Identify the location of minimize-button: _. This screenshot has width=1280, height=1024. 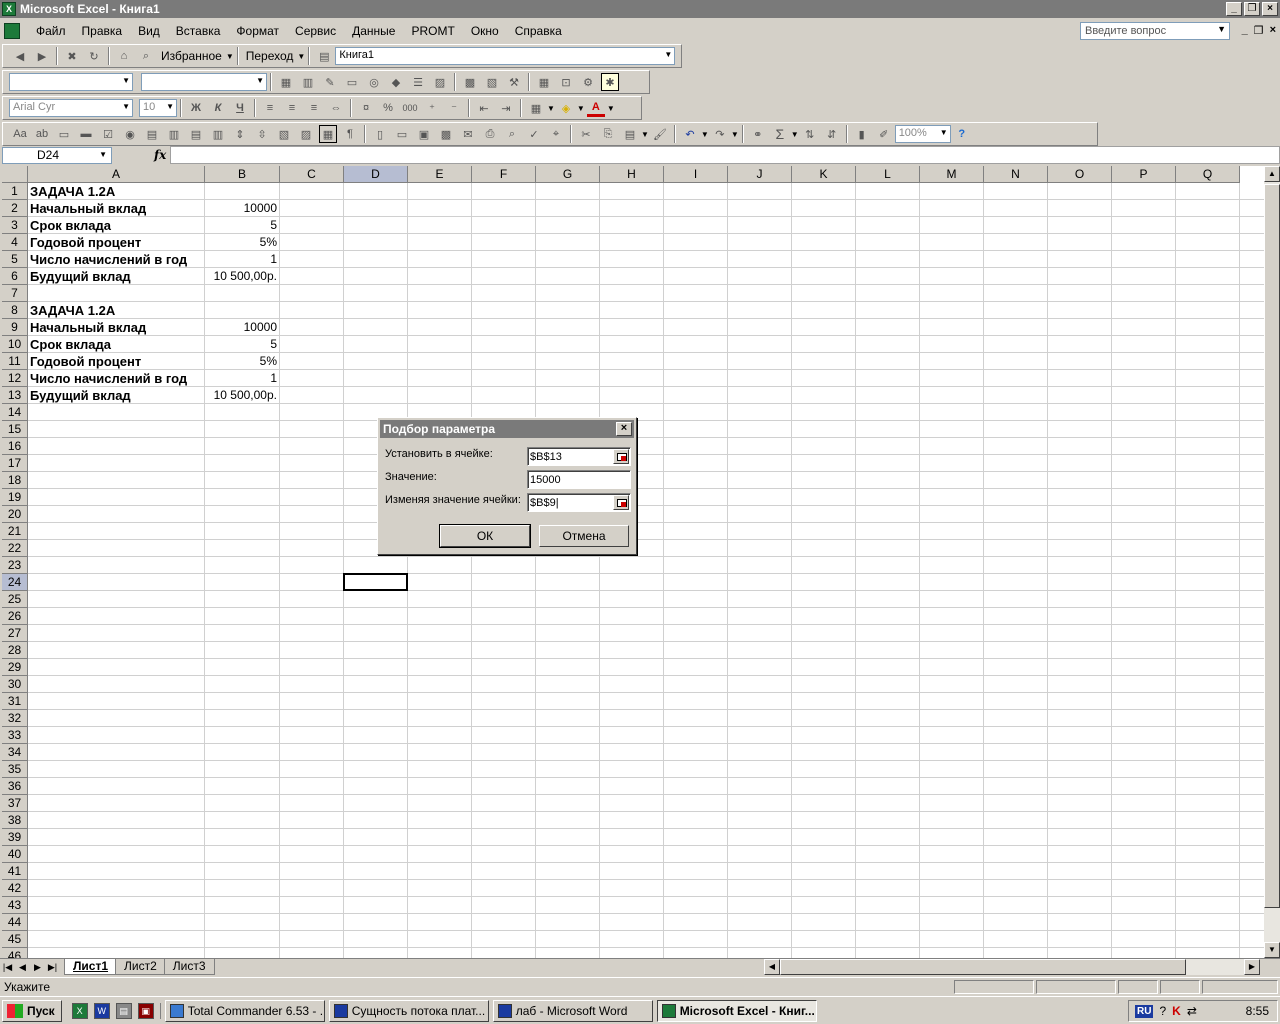
(1234, 9).